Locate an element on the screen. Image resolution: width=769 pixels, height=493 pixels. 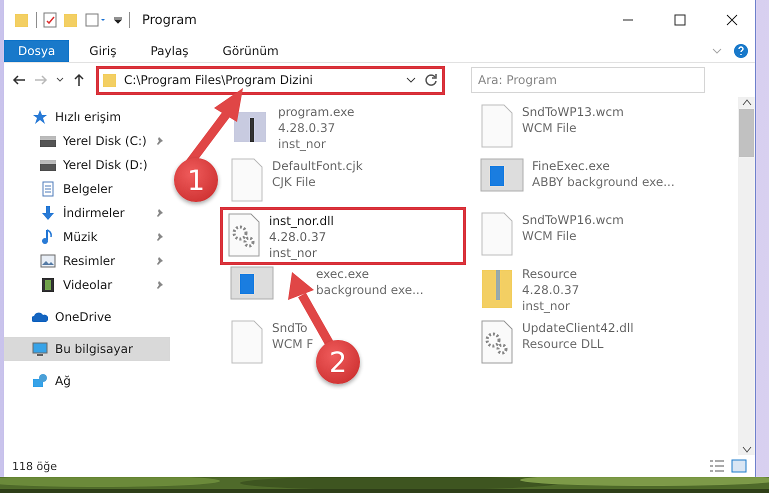
sidebar-item: İndirmeler is located at coordinates (87, 213).